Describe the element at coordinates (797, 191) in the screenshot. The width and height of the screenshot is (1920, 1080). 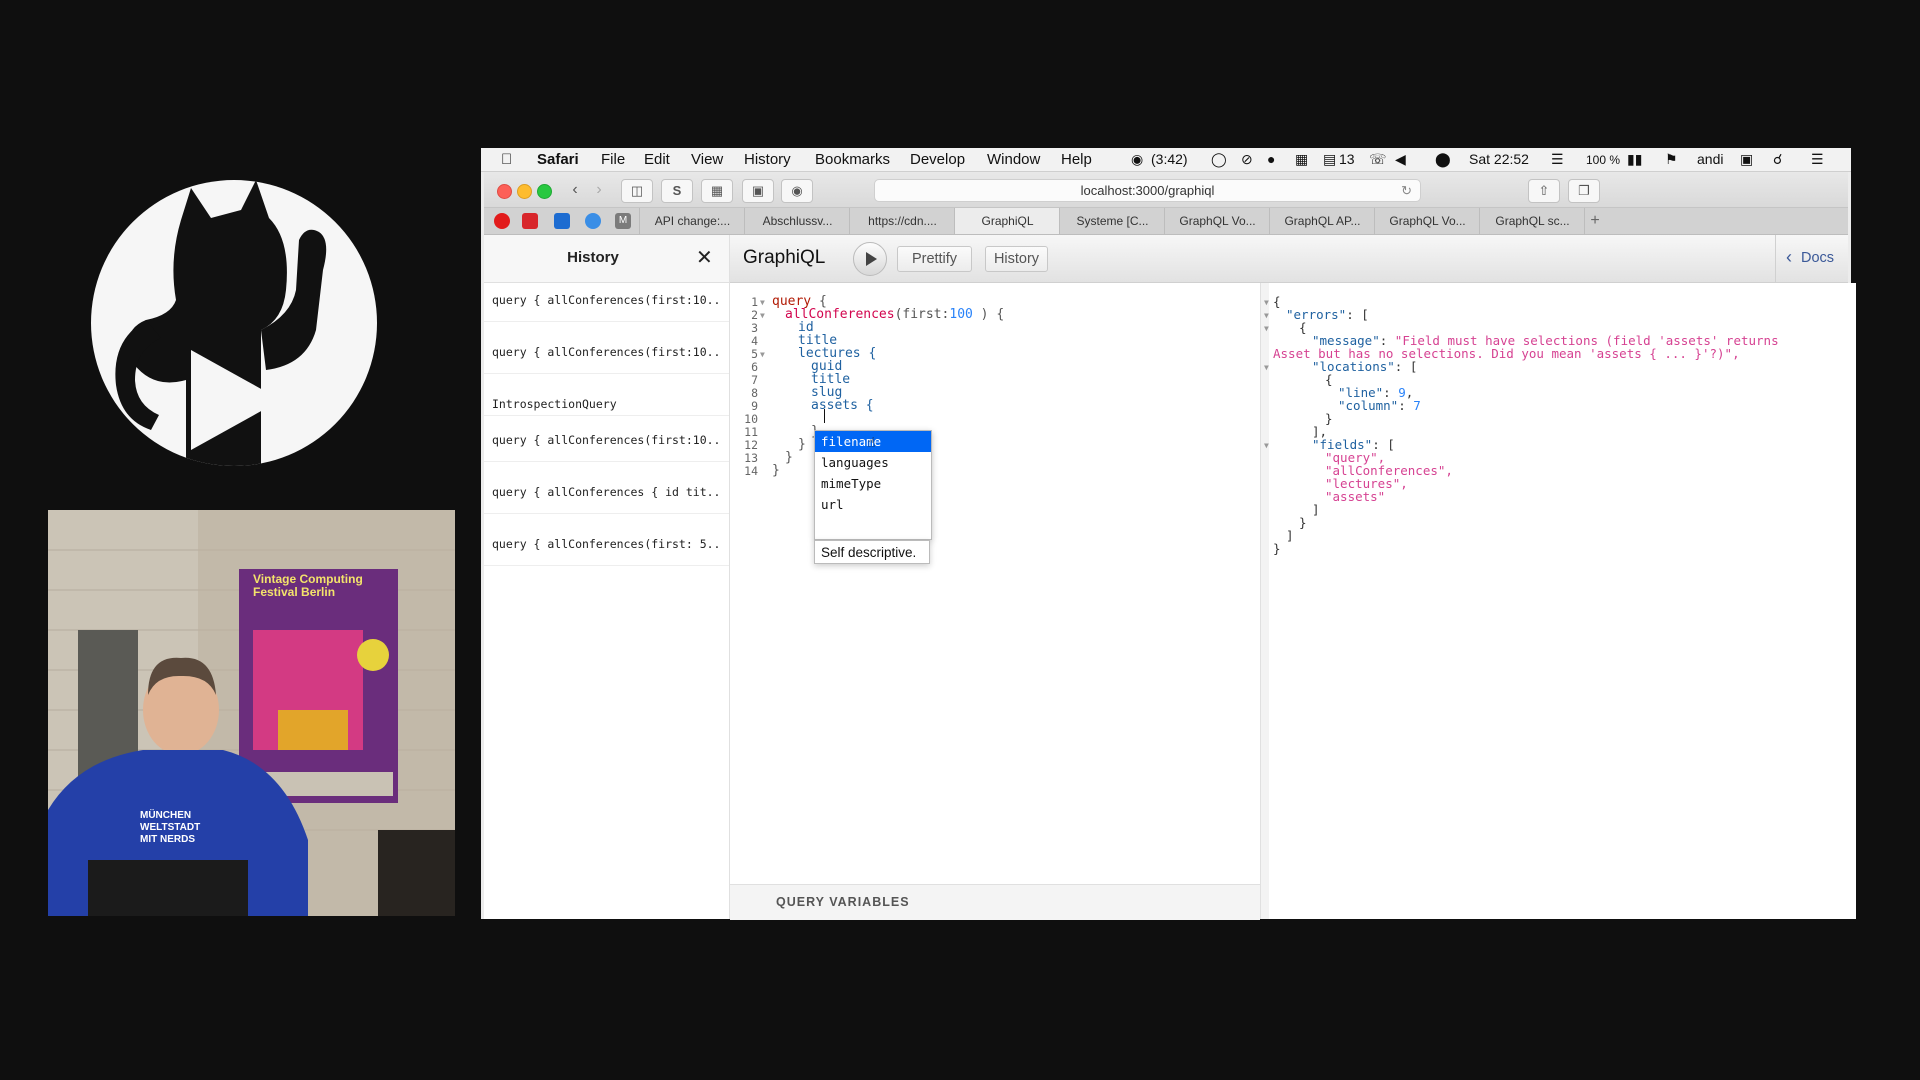
I see `privacy-icon: ◉` at that location.